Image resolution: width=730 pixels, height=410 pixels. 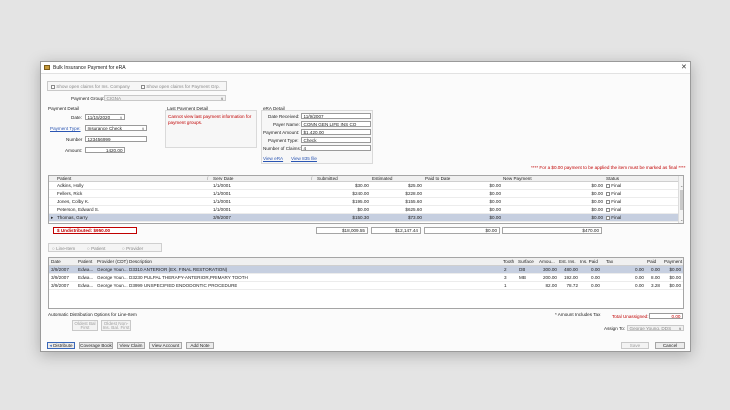 I want to click on col-tax: Tax, so click(x=609, y=262).